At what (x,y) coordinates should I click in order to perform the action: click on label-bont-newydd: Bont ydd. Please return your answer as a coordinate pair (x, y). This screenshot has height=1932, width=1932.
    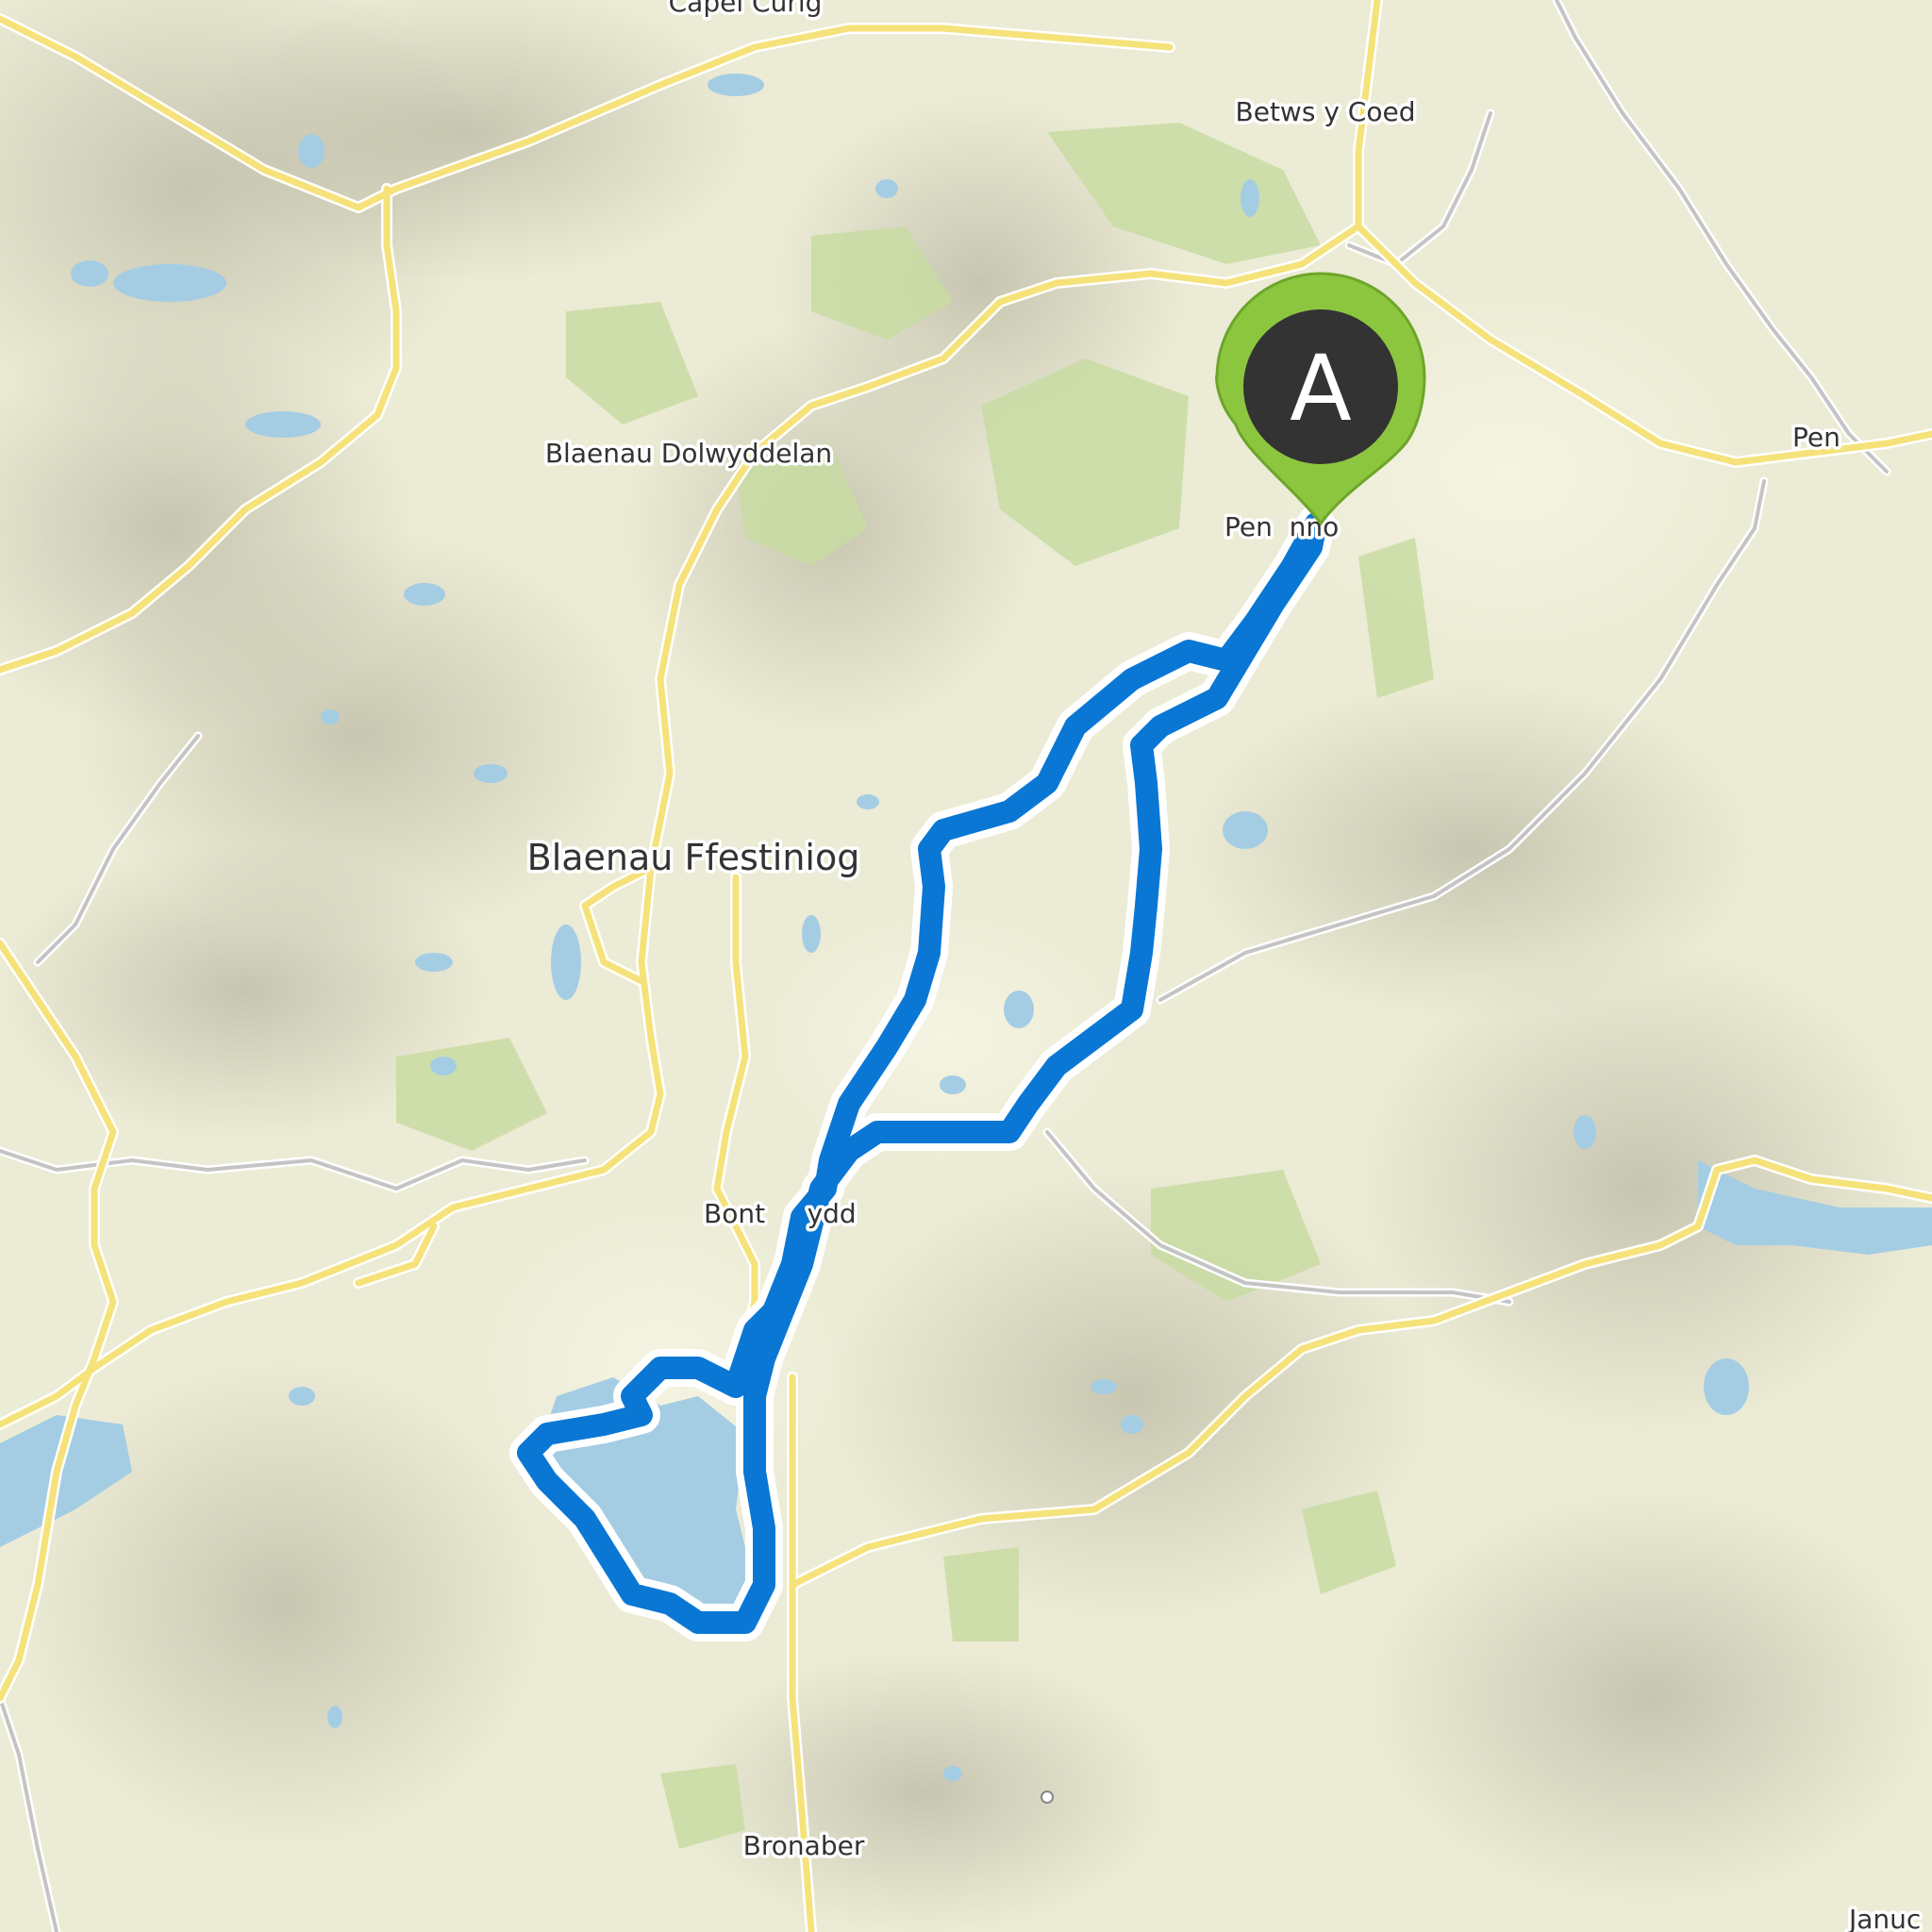
    Looking at the image, I should click on (780, 1214).